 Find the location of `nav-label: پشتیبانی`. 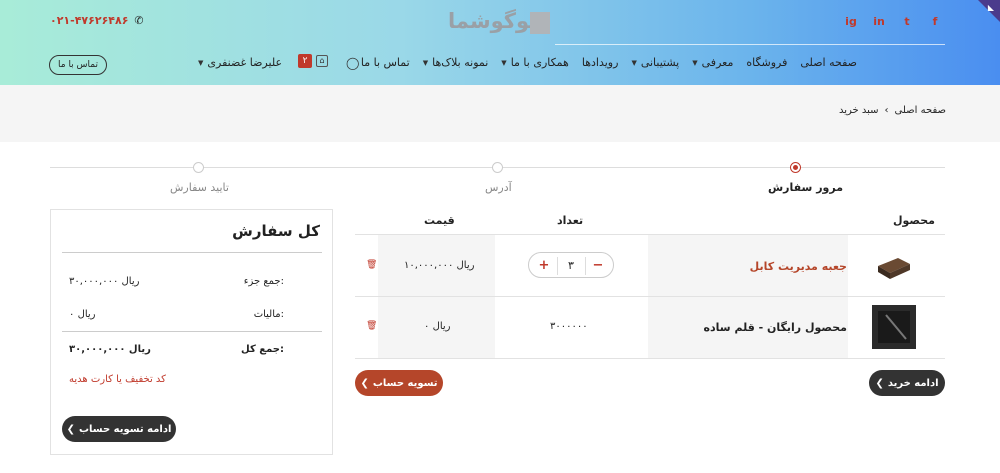

nav-label: پشتیبانی is located at coordinates (660, 62).